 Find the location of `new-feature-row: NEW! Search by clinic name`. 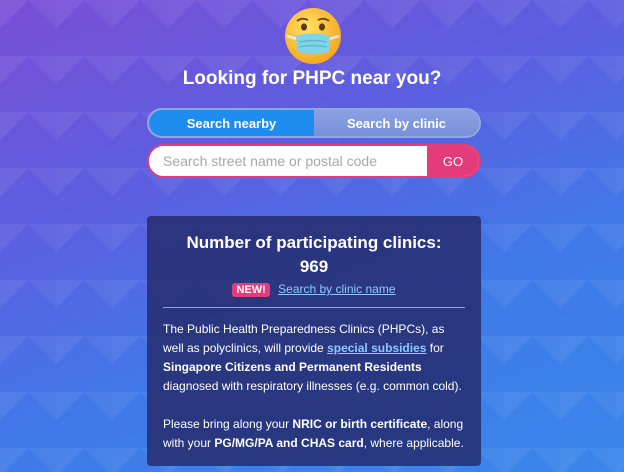

new-feature-row: NEW! Search by clinic name is located at coordinates (314, 289).